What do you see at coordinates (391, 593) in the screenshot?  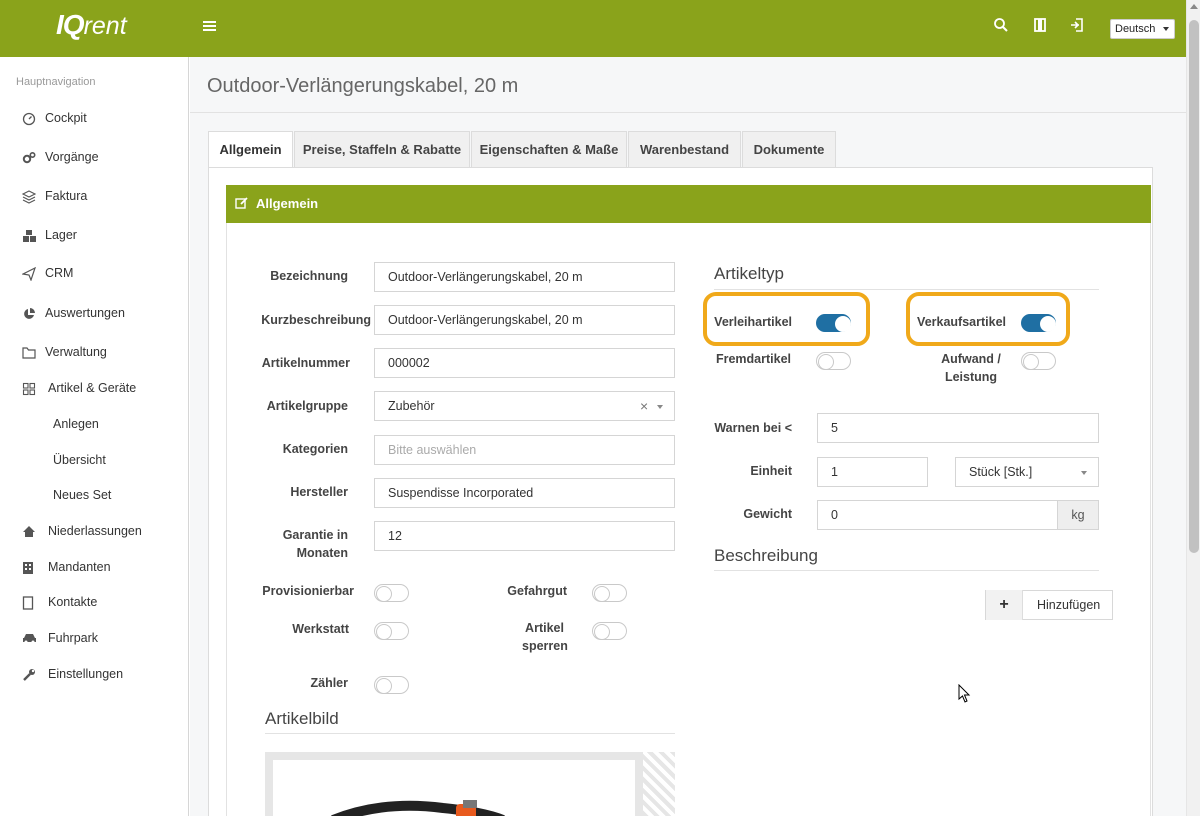 I see `provisionierbar-toggle` at bounding box center [391, 593].